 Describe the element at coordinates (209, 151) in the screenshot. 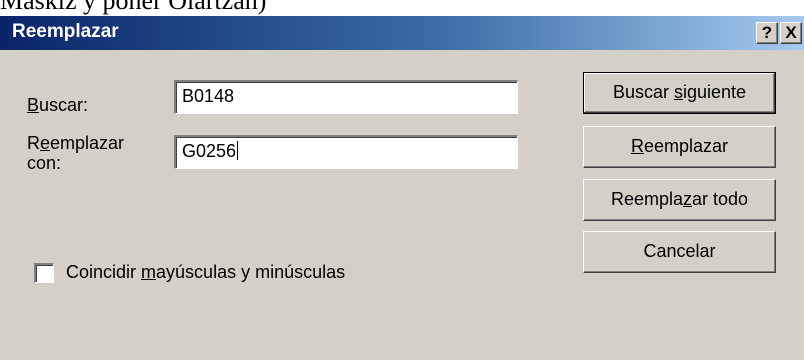

I see `replace-input-value: G0256` at that location.